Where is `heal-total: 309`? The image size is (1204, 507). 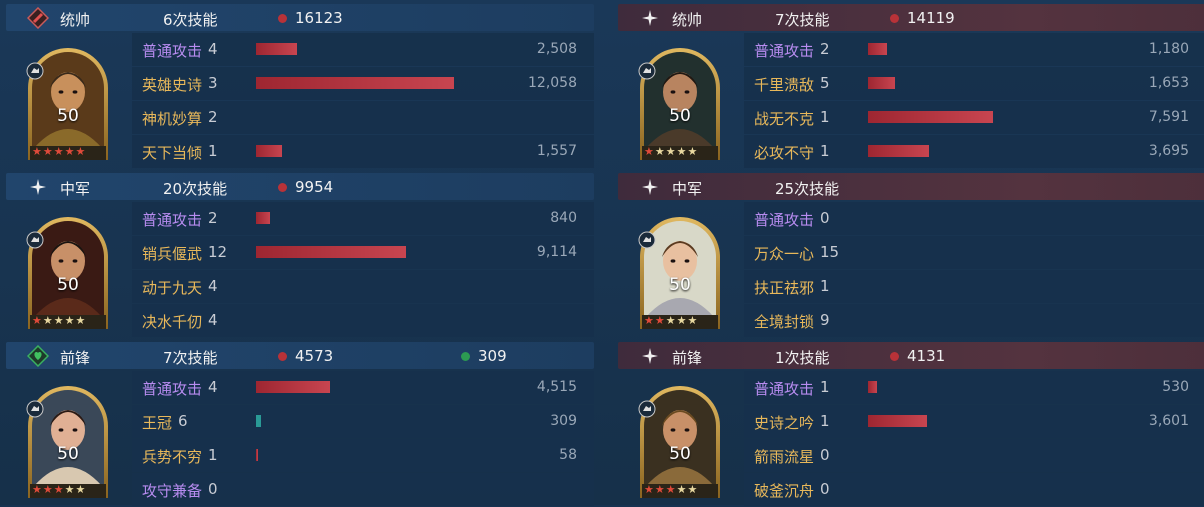
heal-total: 309 is located at coordinates (484, 356).